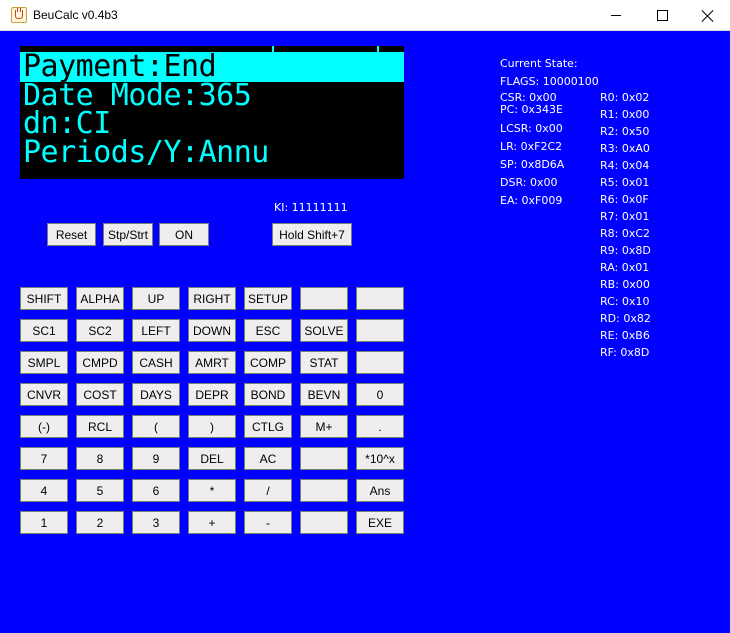 This screenshot has height=633, width=730. I want to click on hold-shift-7-button: Hold Shift+7, so click(312, 234).